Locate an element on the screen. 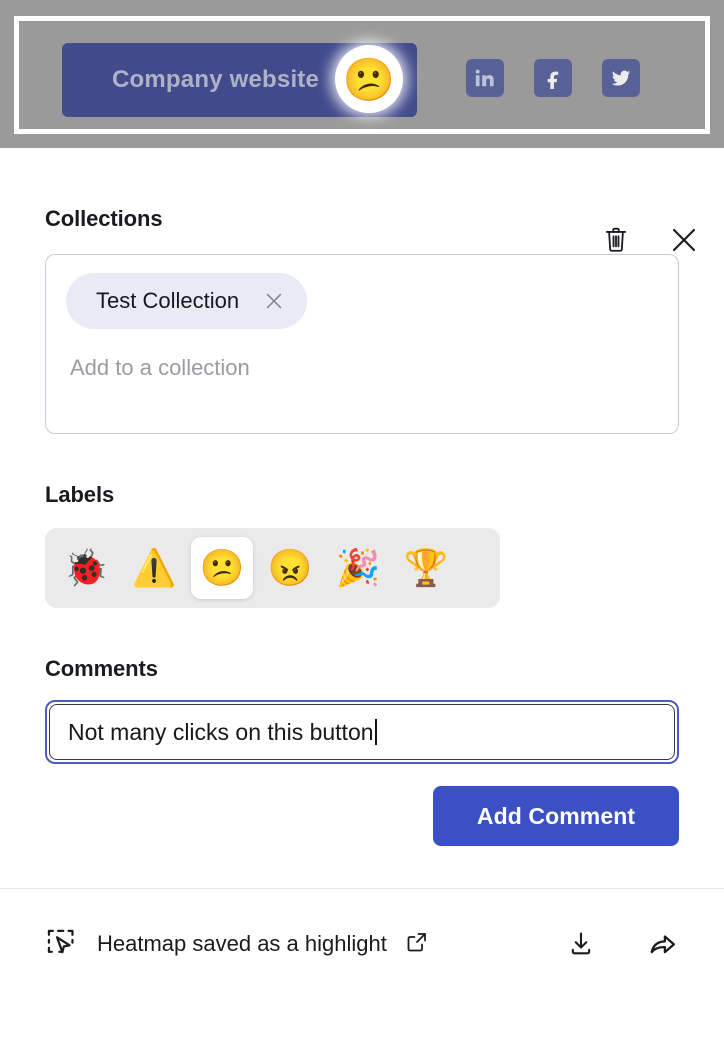  angry-emoji: 😠 is located at coordinates (290, 567).